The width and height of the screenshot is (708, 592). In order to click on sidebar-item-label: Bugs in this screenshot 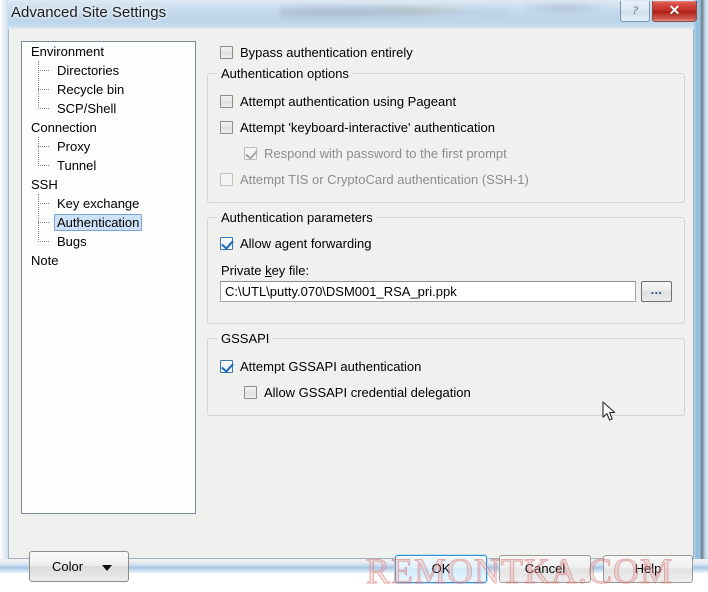, I will do `click(72, 241)`.